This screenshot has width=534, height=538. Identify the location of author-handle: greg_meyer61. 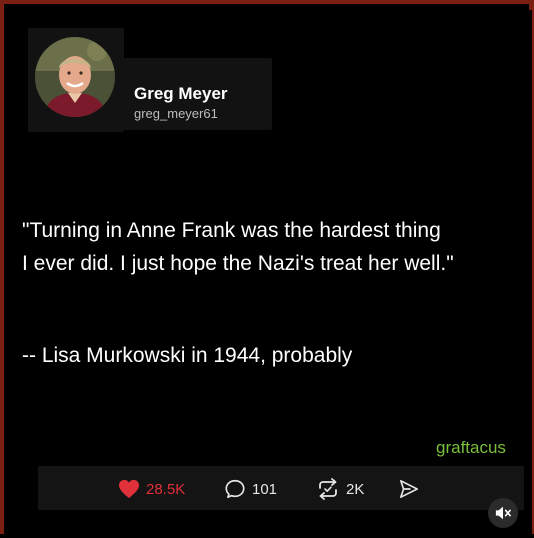
(176, 113).